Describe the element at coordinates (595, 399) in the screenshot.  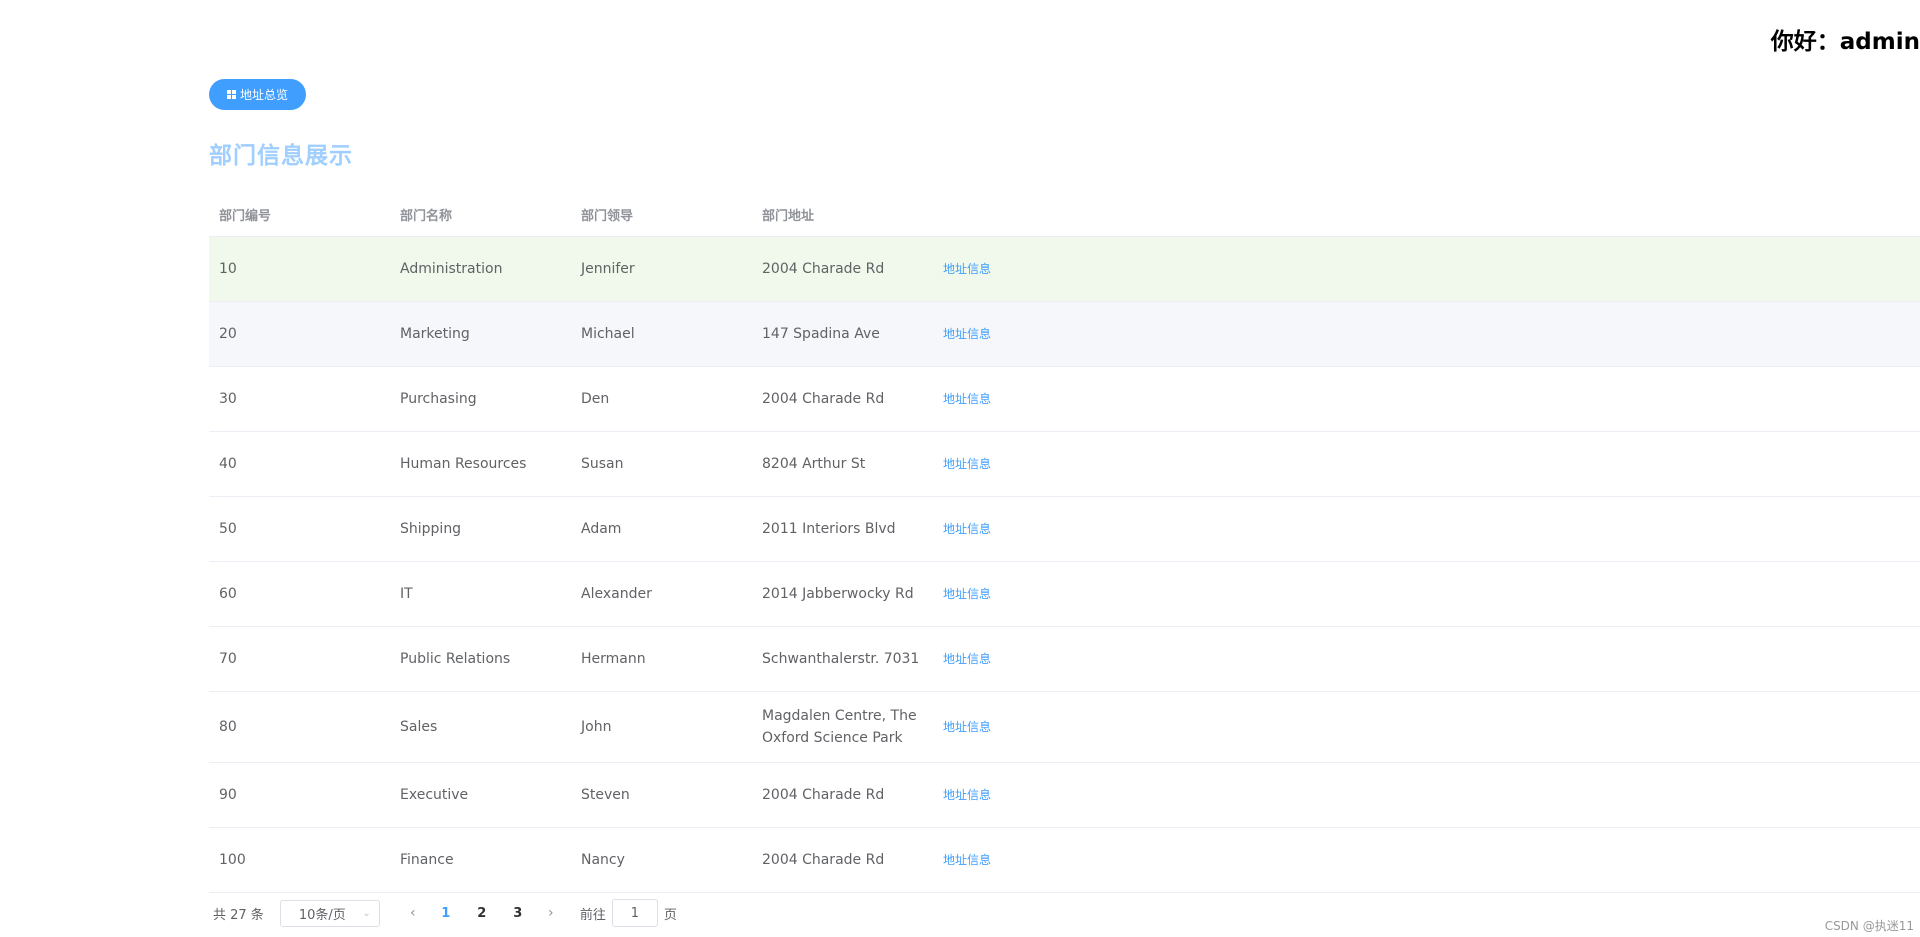
I see `dept-leader: Den` at that location.